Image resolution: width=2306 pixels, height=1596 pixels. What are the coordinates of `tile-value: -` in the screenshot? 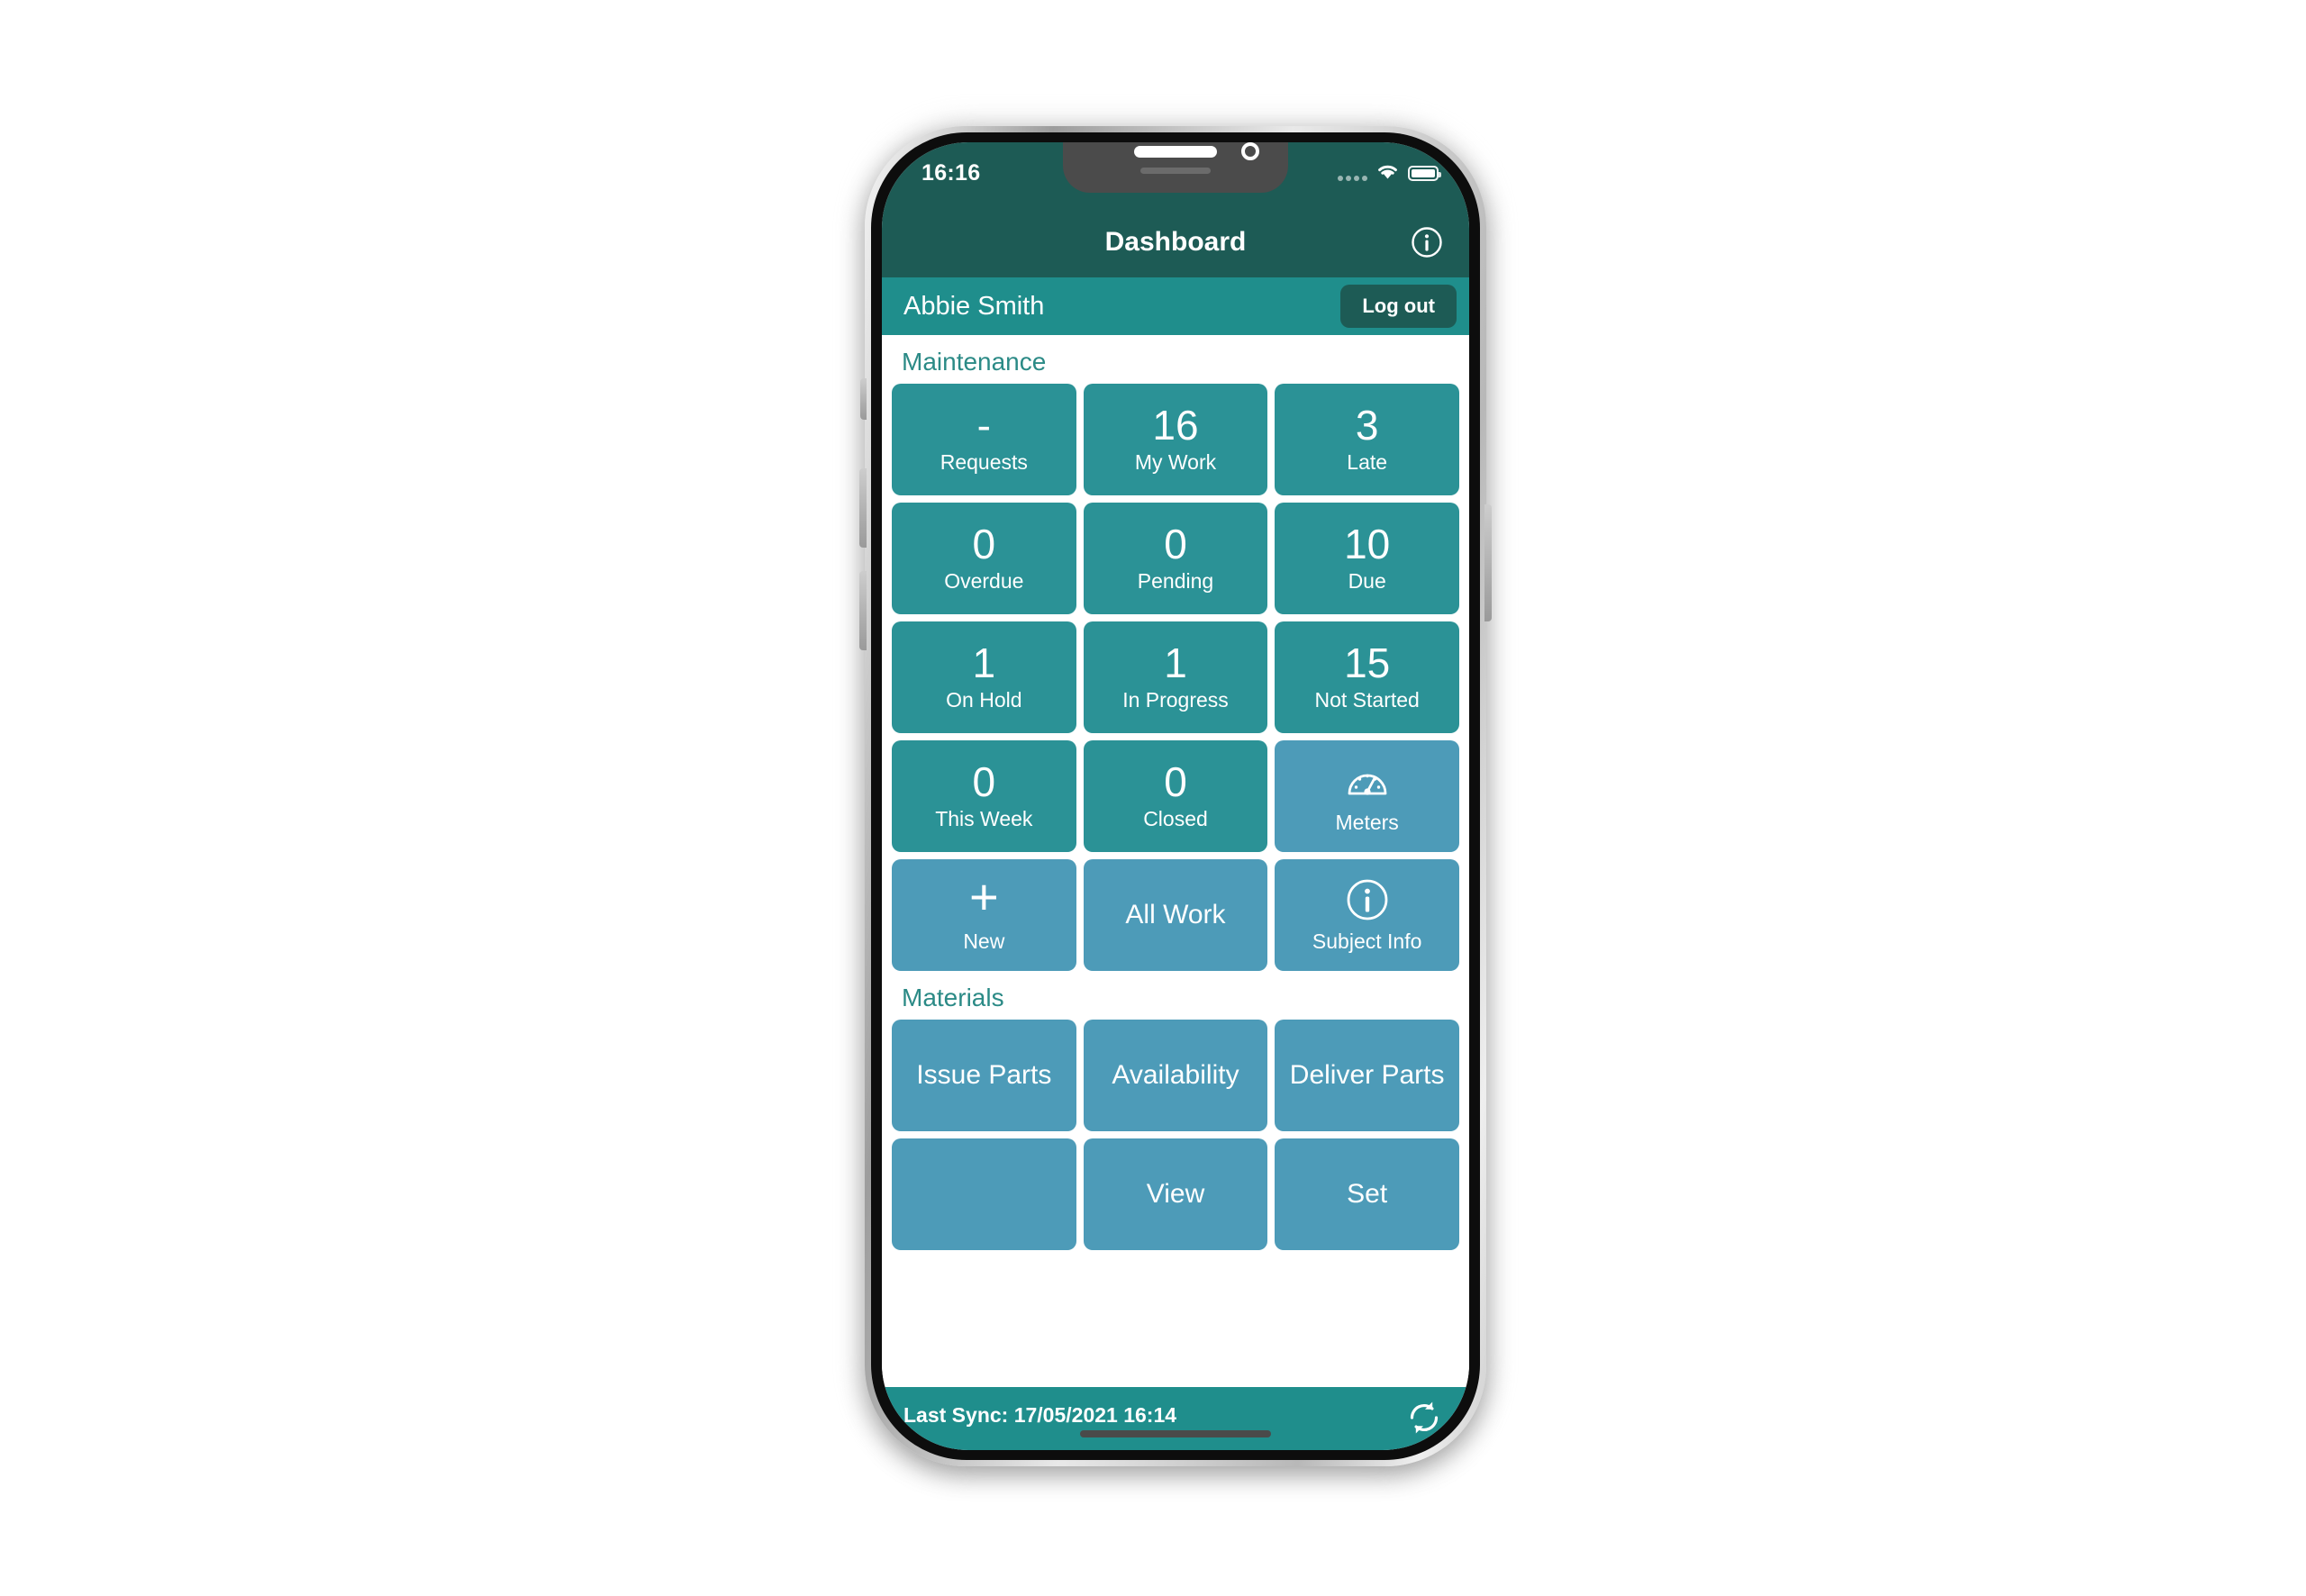 It's located at (983, 425).